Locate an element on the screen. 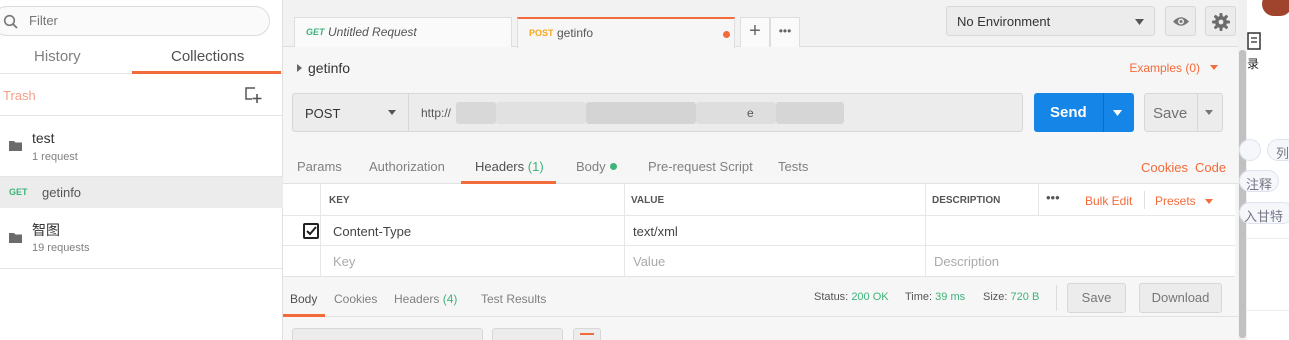 The width and height of the screenshot is (1289, 340). examples-dropdown: Examples (0) is located at coordinates (1173, 68).